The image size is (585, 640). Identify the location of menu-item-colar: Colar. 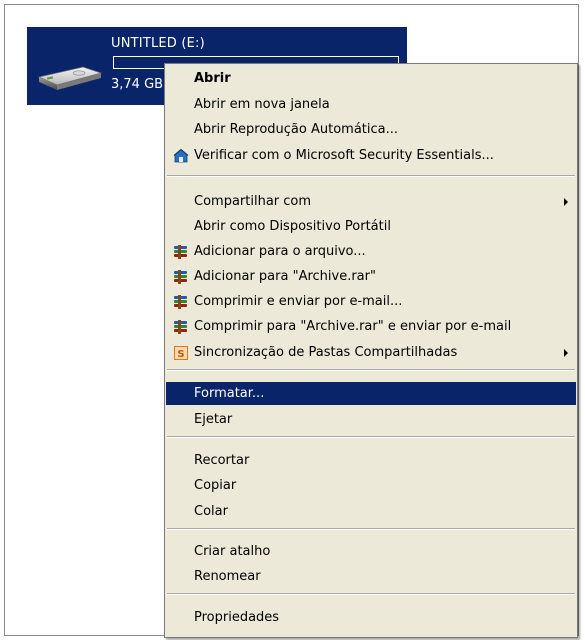
(371, 511).